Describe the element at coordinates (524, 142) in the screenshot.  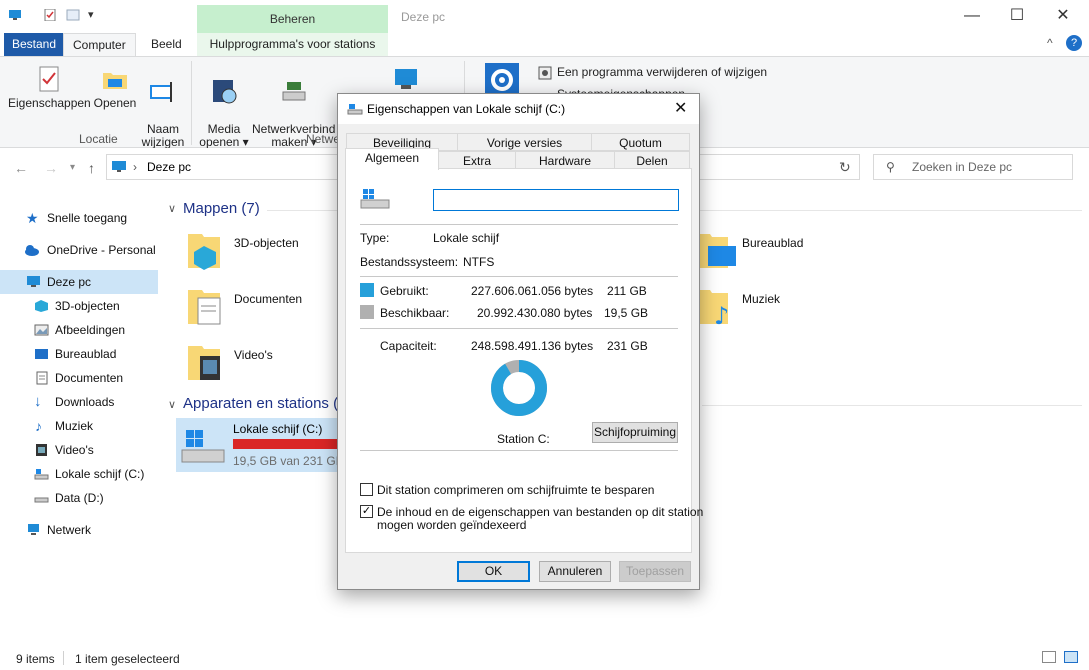
I see `tab-vorige-versies: Vorige versies` at that location.